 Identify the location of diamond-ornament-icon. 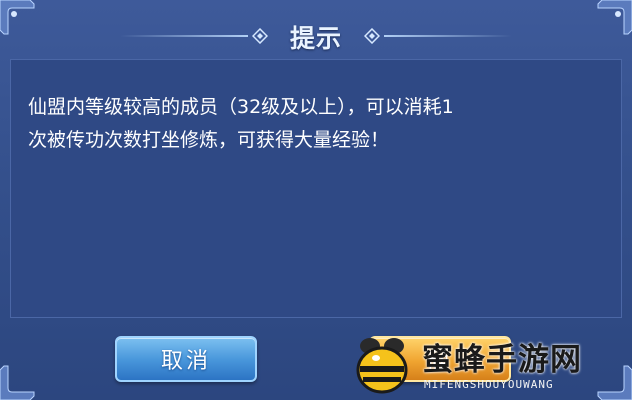
(372, 36).